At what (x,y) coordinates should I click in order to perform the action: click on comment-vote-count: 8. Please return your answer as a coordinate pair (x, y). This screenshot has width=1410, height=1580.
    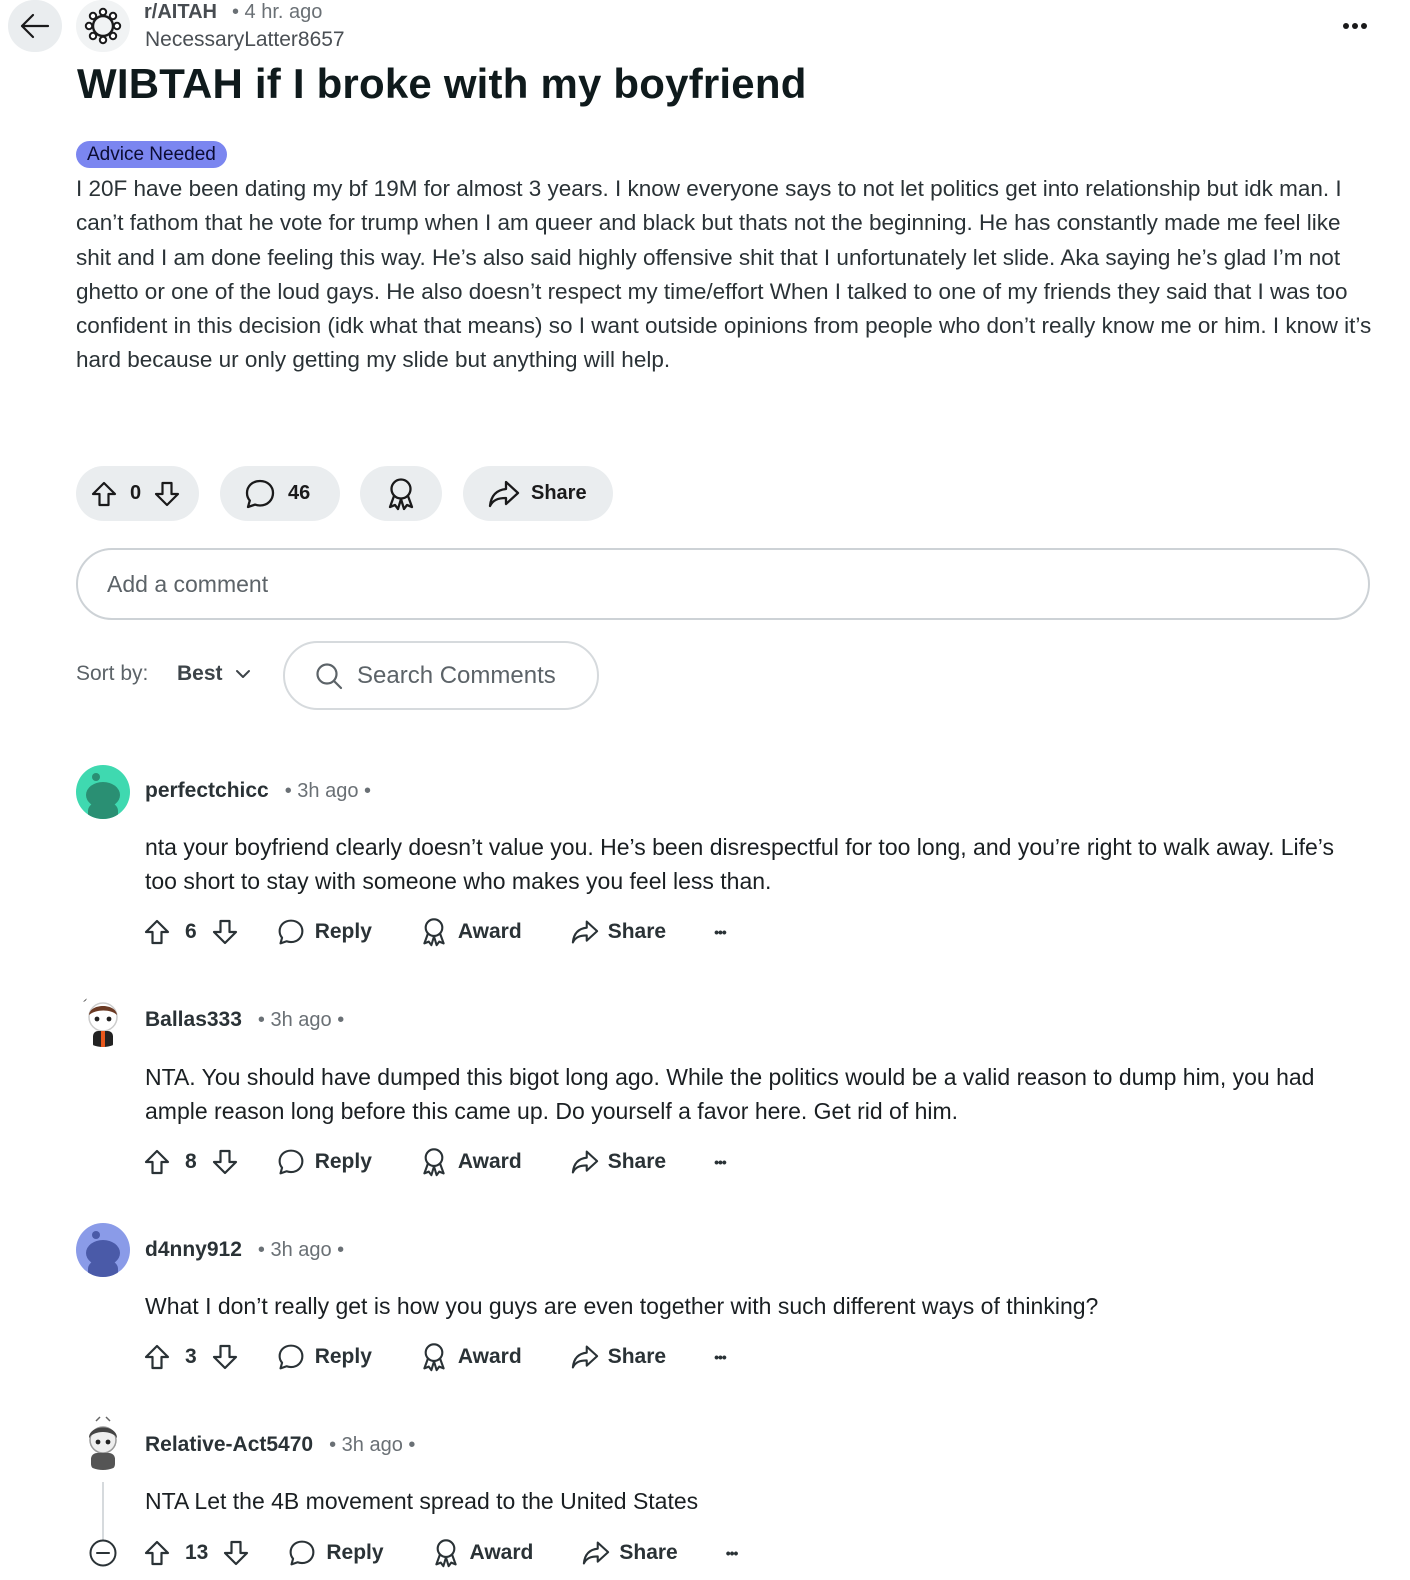
    Looking at the image, I should click on (191, 1161).